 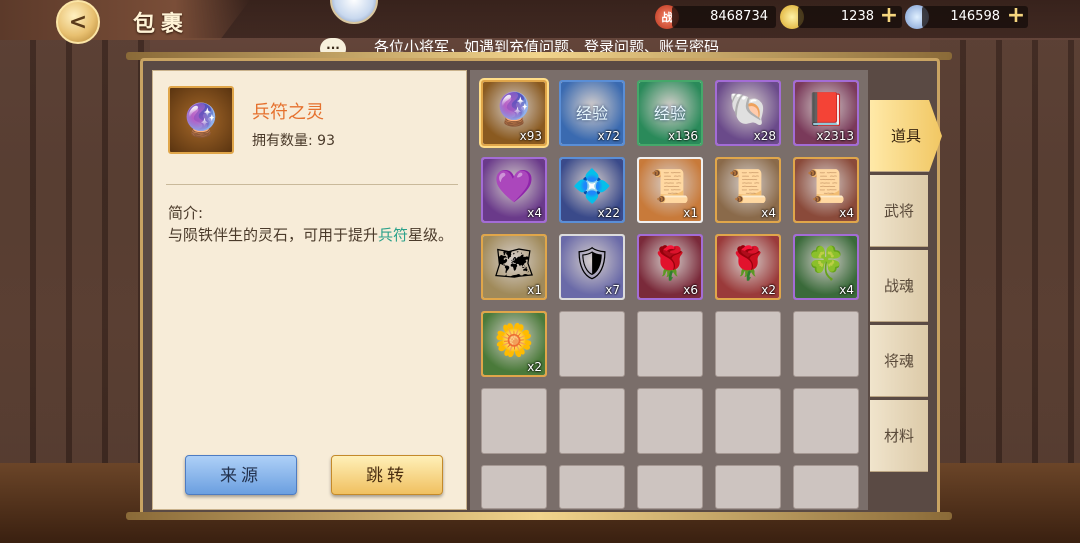 What do you see at coordinates (387, 475) in the screenshot?
I see `jump-button: 跳转` at bounding box center [387, 475].